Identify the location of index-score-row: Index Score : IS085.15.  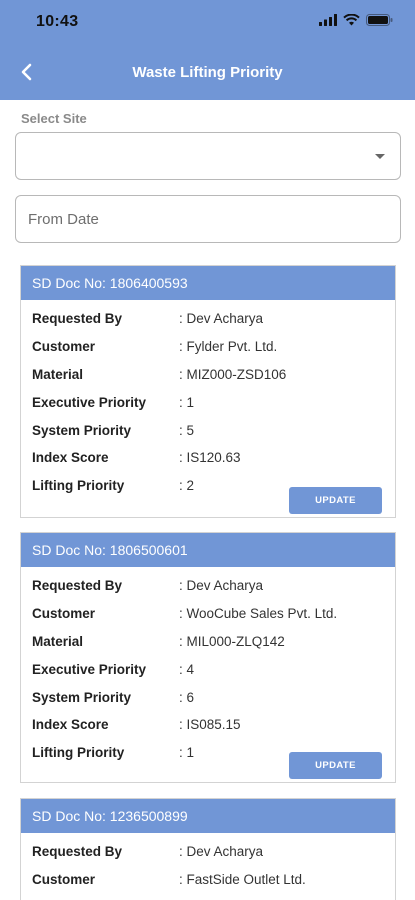
(208, 725).